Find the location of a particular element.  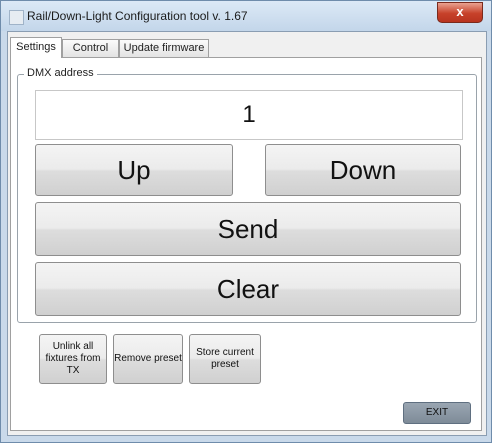

tab-update-firmware: Update firmware is located at coordinates (164, 48).